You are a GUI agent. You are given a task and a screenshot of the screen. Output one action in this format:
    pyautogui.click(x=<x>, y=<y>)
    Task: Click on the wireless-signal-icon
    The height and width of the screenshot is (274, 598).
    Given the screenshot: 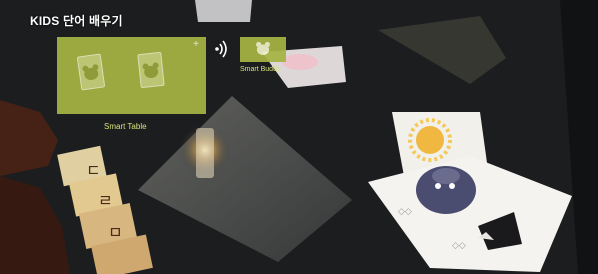 What is the action you would take?
    pyautogui.click(x=221, y=49)
    